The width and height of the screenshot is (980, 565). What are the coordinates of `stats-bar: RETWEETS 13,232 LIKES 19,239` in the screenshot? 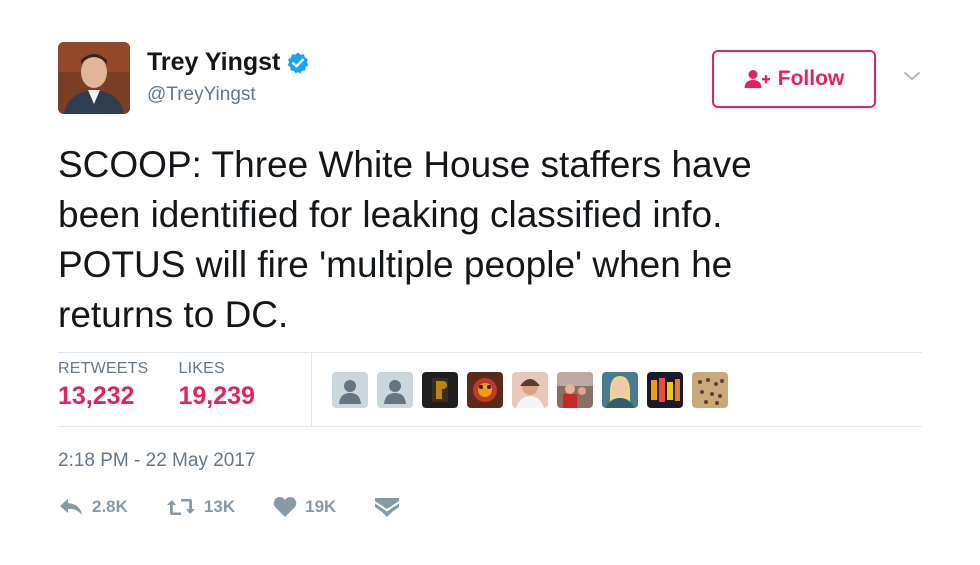 It's located at (171, 385).